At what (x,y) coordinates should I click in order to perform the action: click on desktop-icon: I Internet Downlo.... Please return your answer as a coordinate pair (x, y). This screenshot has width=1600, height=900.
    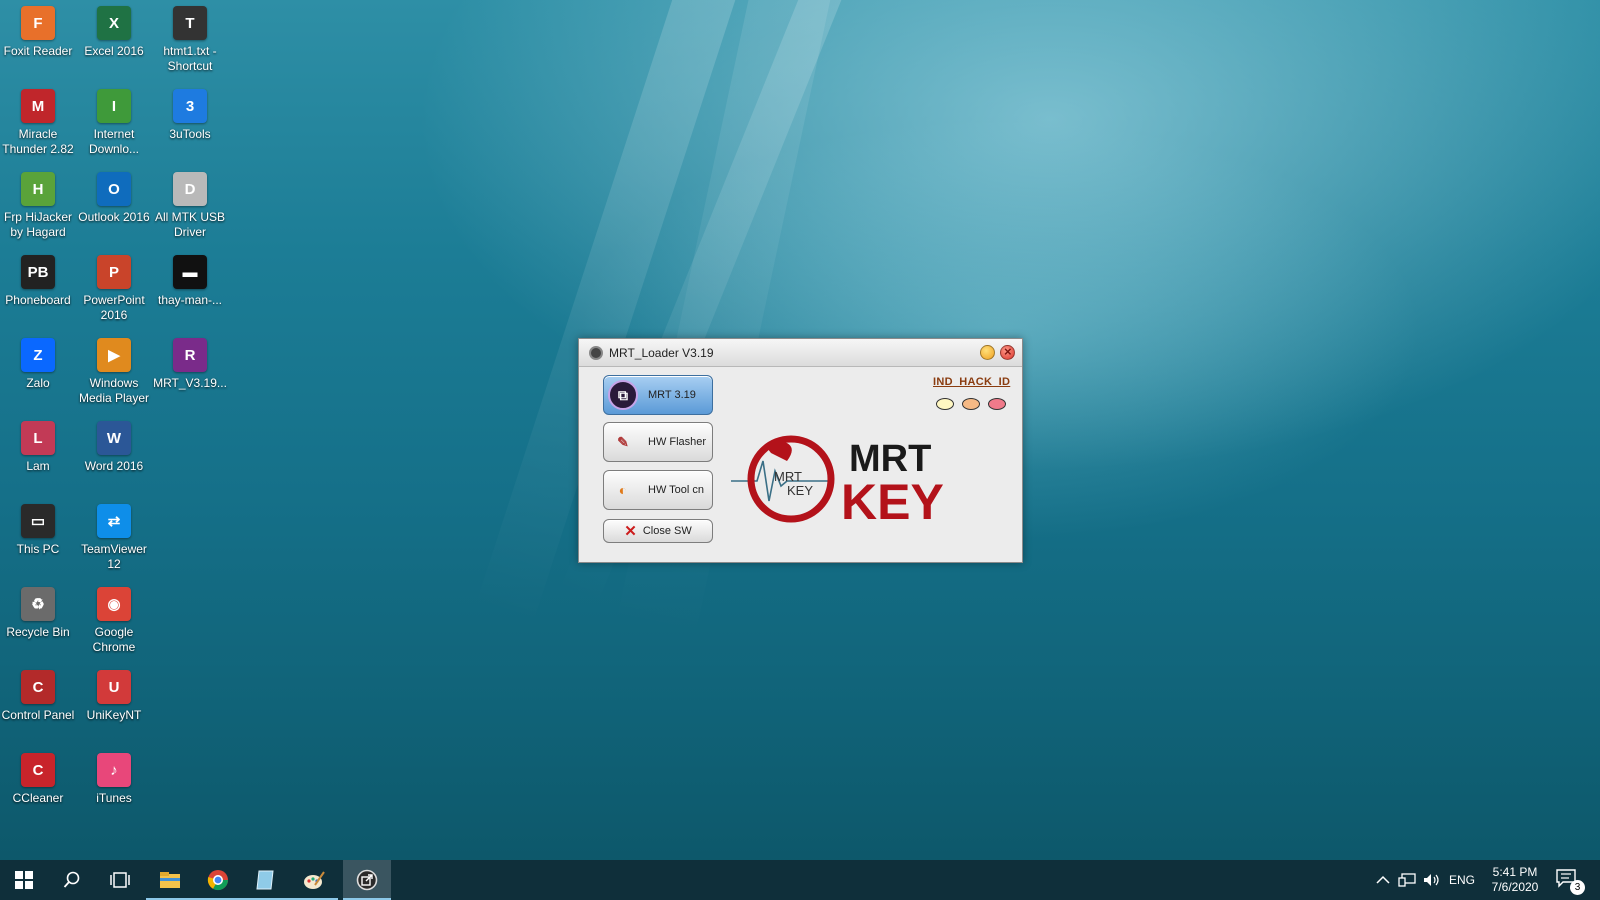
    Looking at the image, I should click on (114, 120).